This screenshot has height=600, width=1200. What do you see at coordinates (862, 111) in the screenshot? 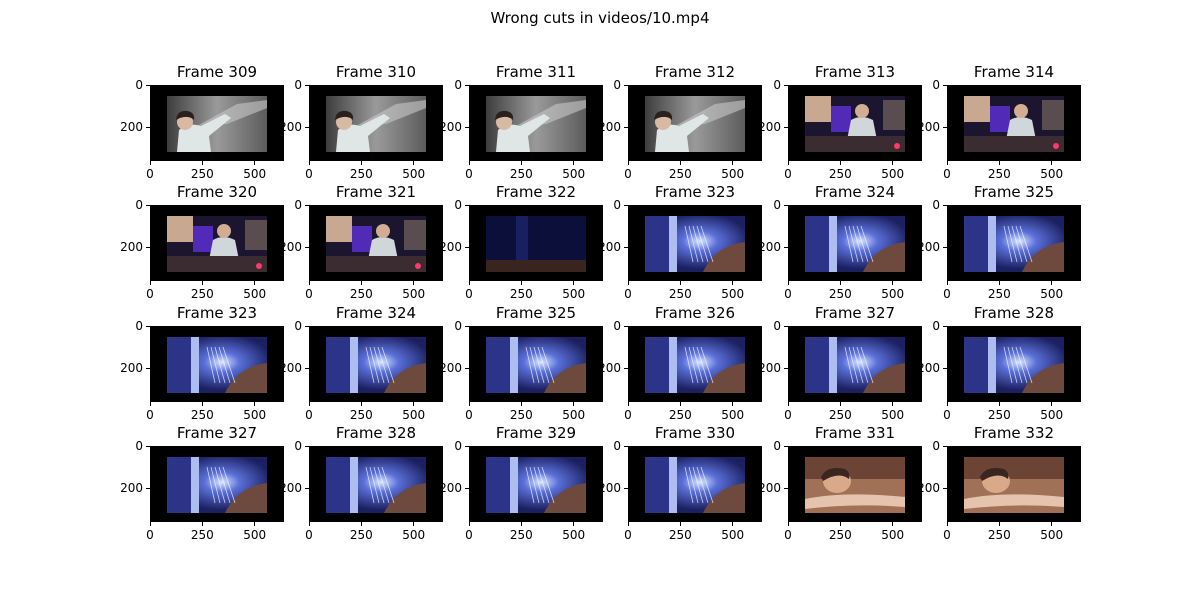
I see `person-face` at bounding box center [862, 111].